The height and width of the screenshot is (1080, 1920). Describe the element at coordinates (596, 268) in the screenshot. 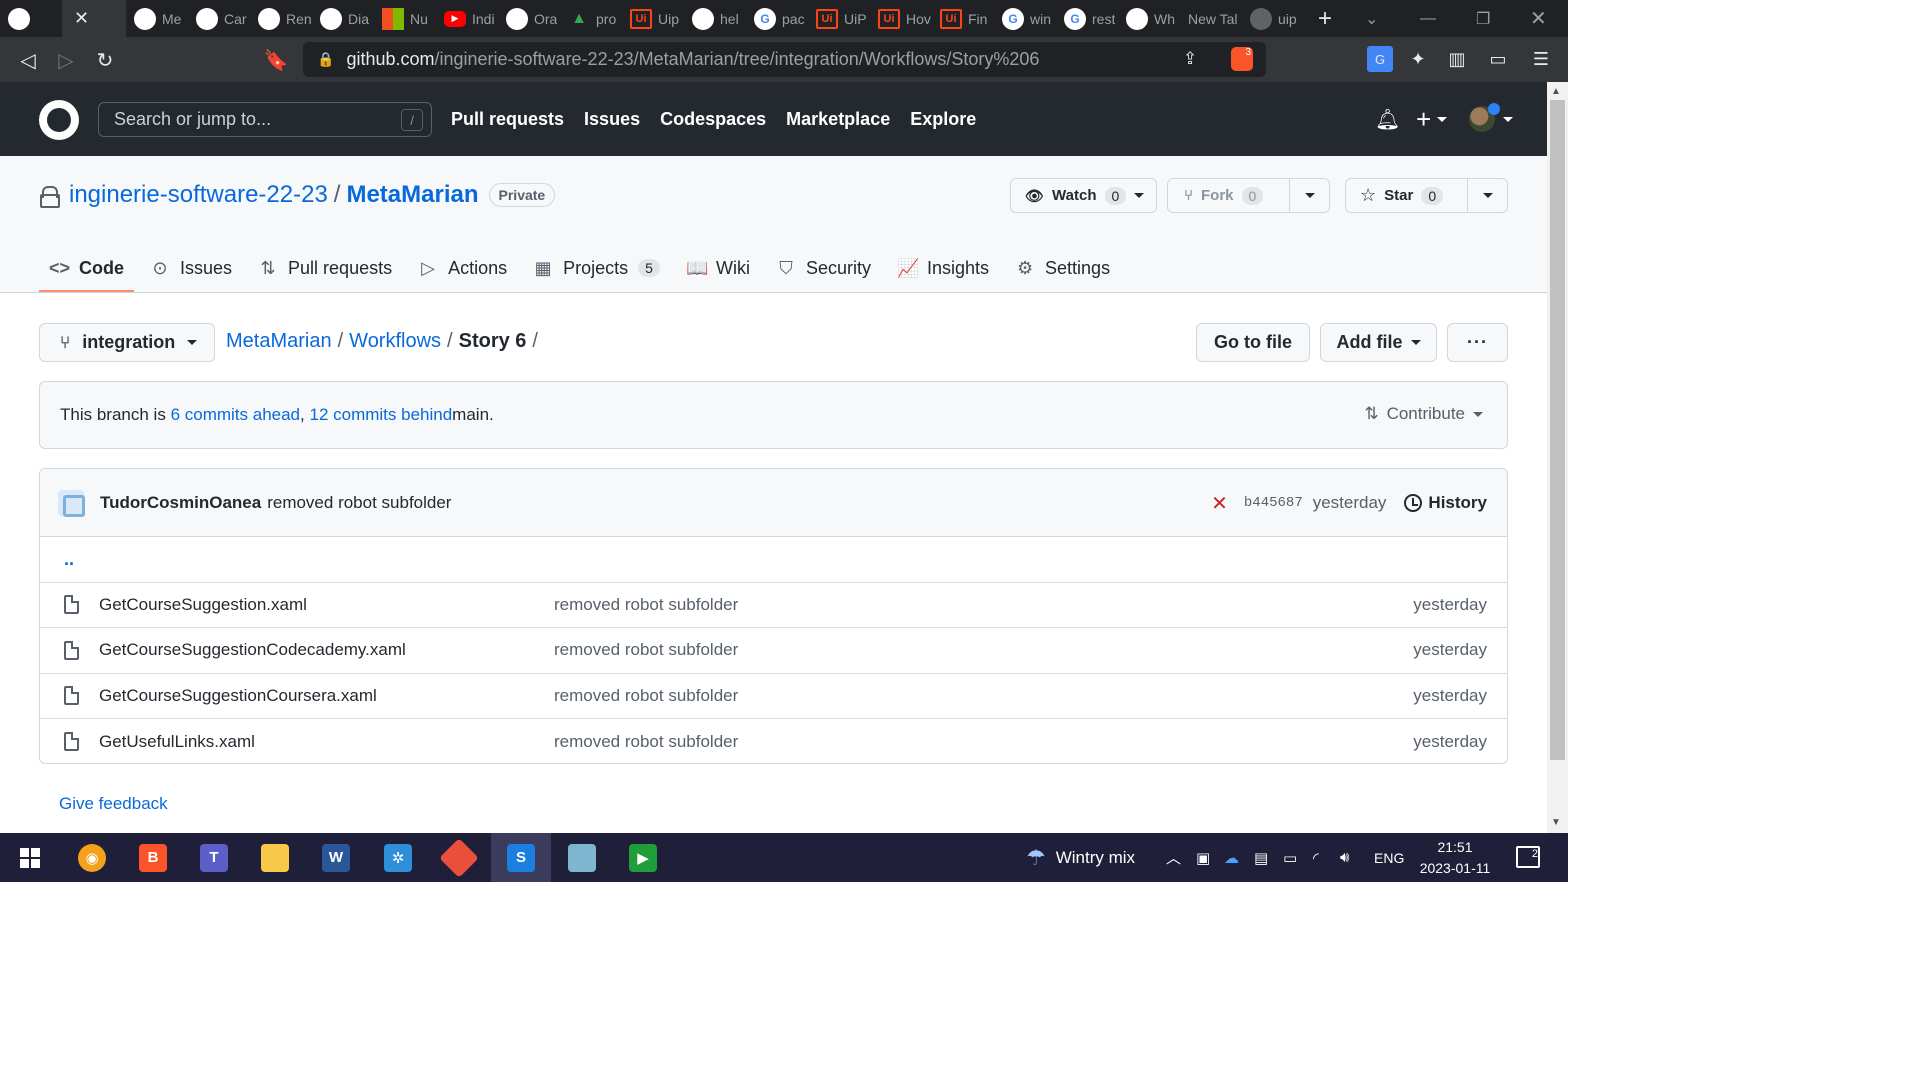

I see `tab-projects: ▦ Projects 5` at that location.